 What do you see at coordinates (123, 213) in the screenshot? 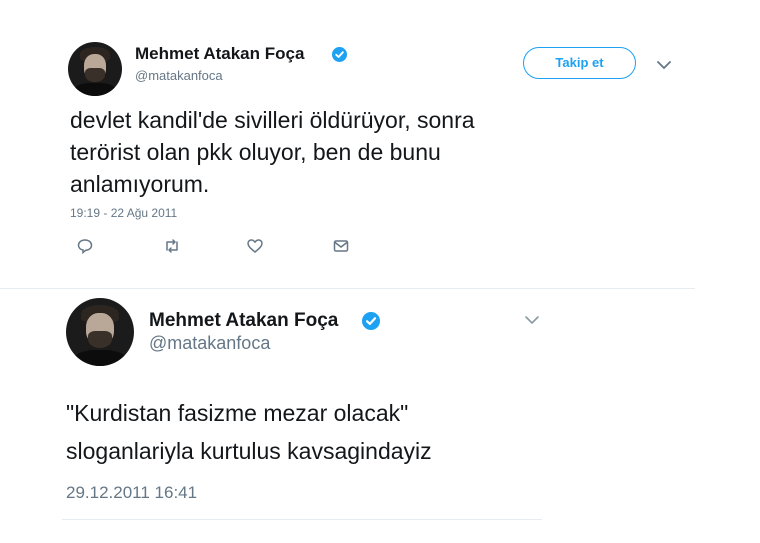
I see `tweet-timestamp: 19:19 - 22 Ağu 2011` at bounding box center [123, 213].